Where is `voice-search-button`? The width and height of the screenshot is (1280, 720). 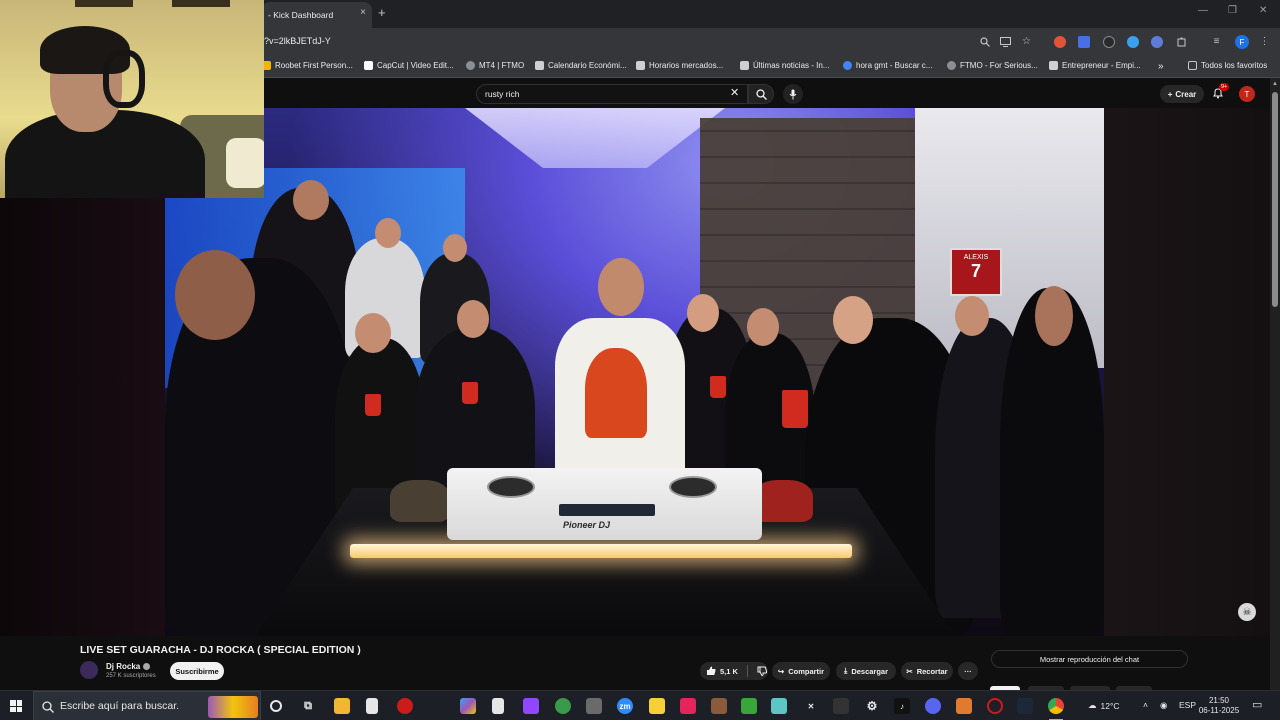 voice-search-button is located at coordinates (793, 94).